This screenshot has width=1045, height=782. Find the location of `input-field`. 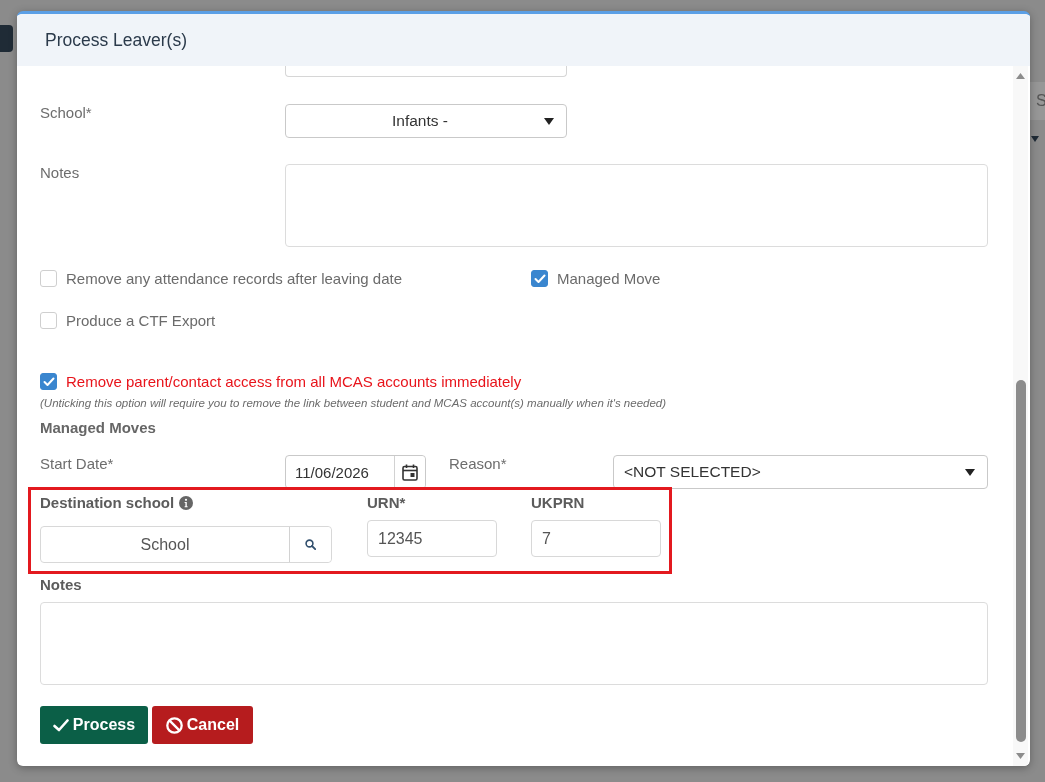

input-field is located at coordinates (426, 71).